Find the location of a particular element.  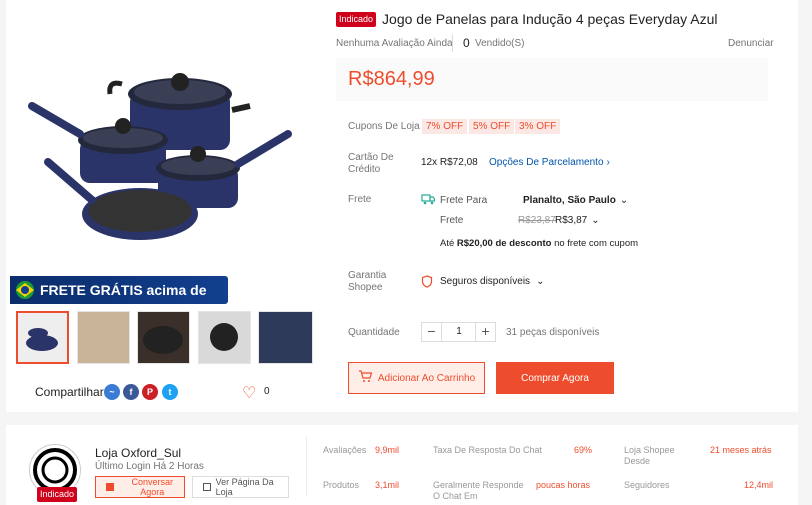

shipping-price-select: R$3,87 ⌄ is located at coordinates (577, 220).